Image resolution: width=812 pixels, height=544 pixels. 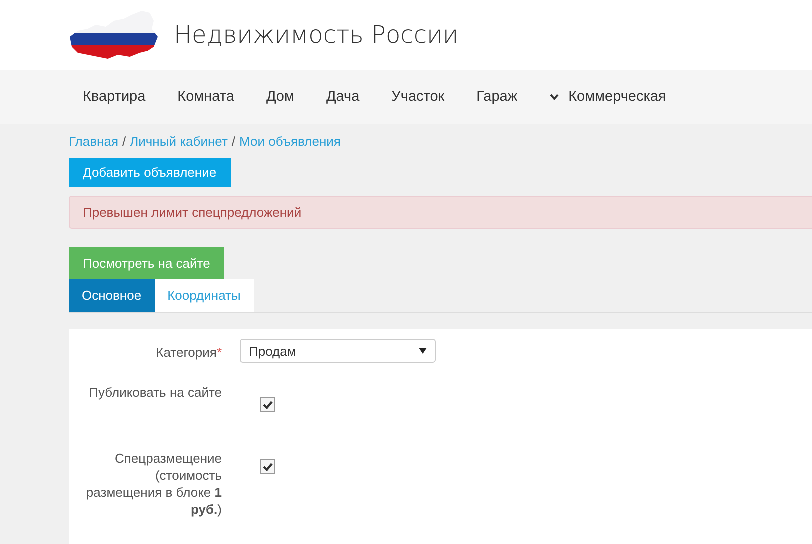 I want to click on alert-message: Превышен лимит спецпредложений, so click(x=440, y=212).